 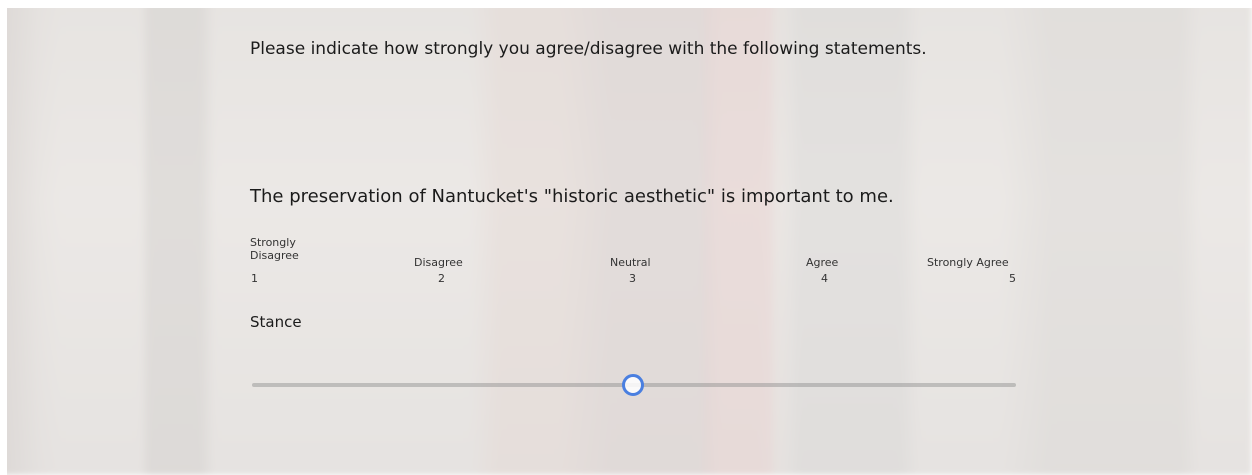 I want to click on slider-label: Stance, so click(x=276, y=322).